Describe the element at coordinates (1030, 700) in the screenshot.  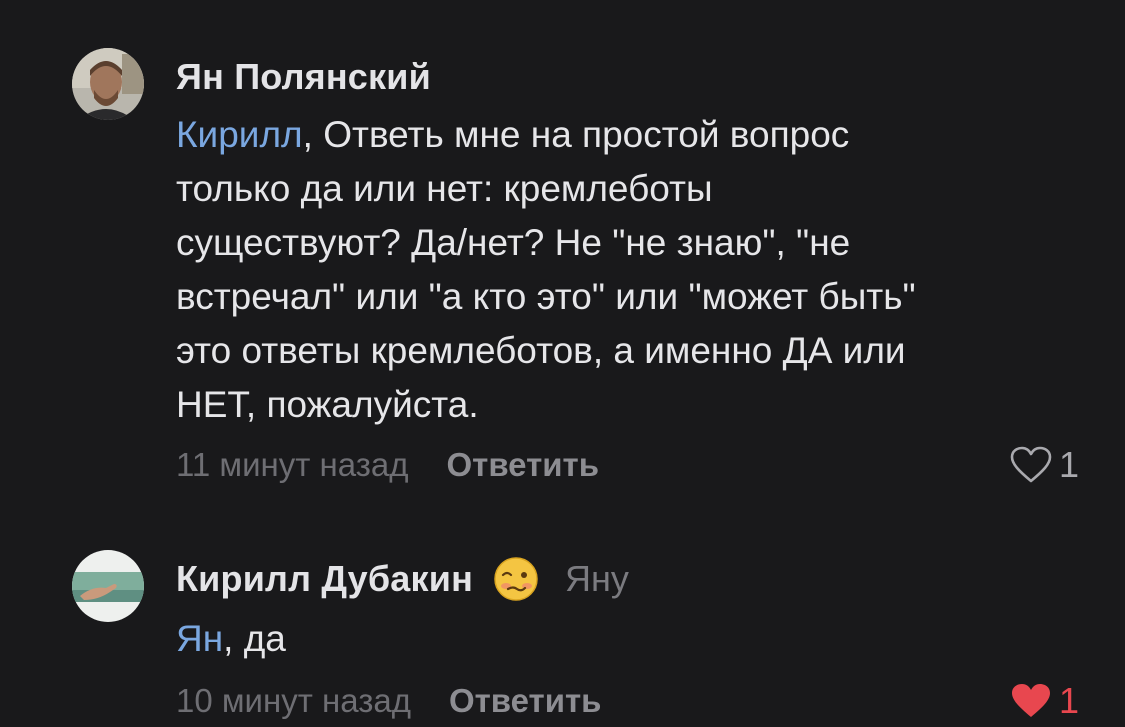
I see `heart-filled-icon` at that location.